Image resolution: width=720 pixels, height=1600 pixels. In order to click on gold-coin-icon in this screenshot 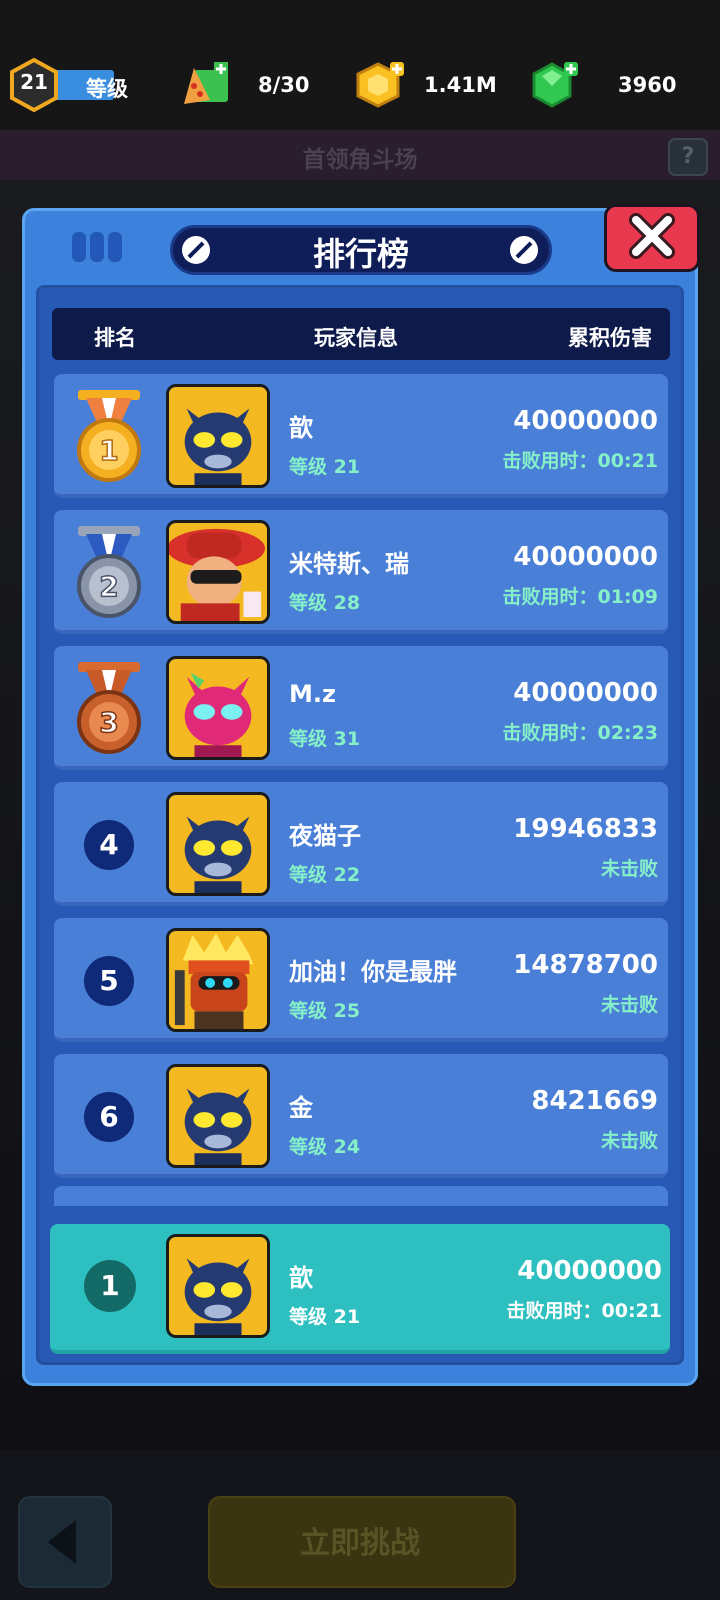, I will do `click(380, 85)`.